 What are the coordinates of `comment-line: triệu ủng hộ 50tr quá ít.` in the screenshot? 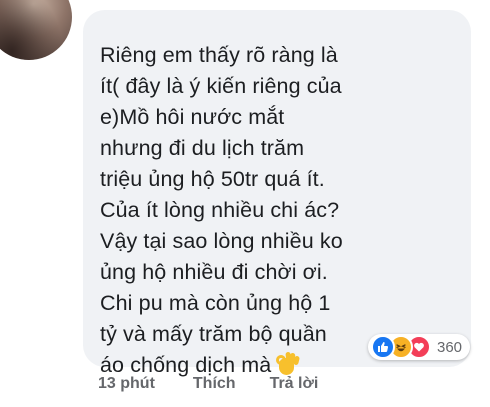 It's located at (212, 179).